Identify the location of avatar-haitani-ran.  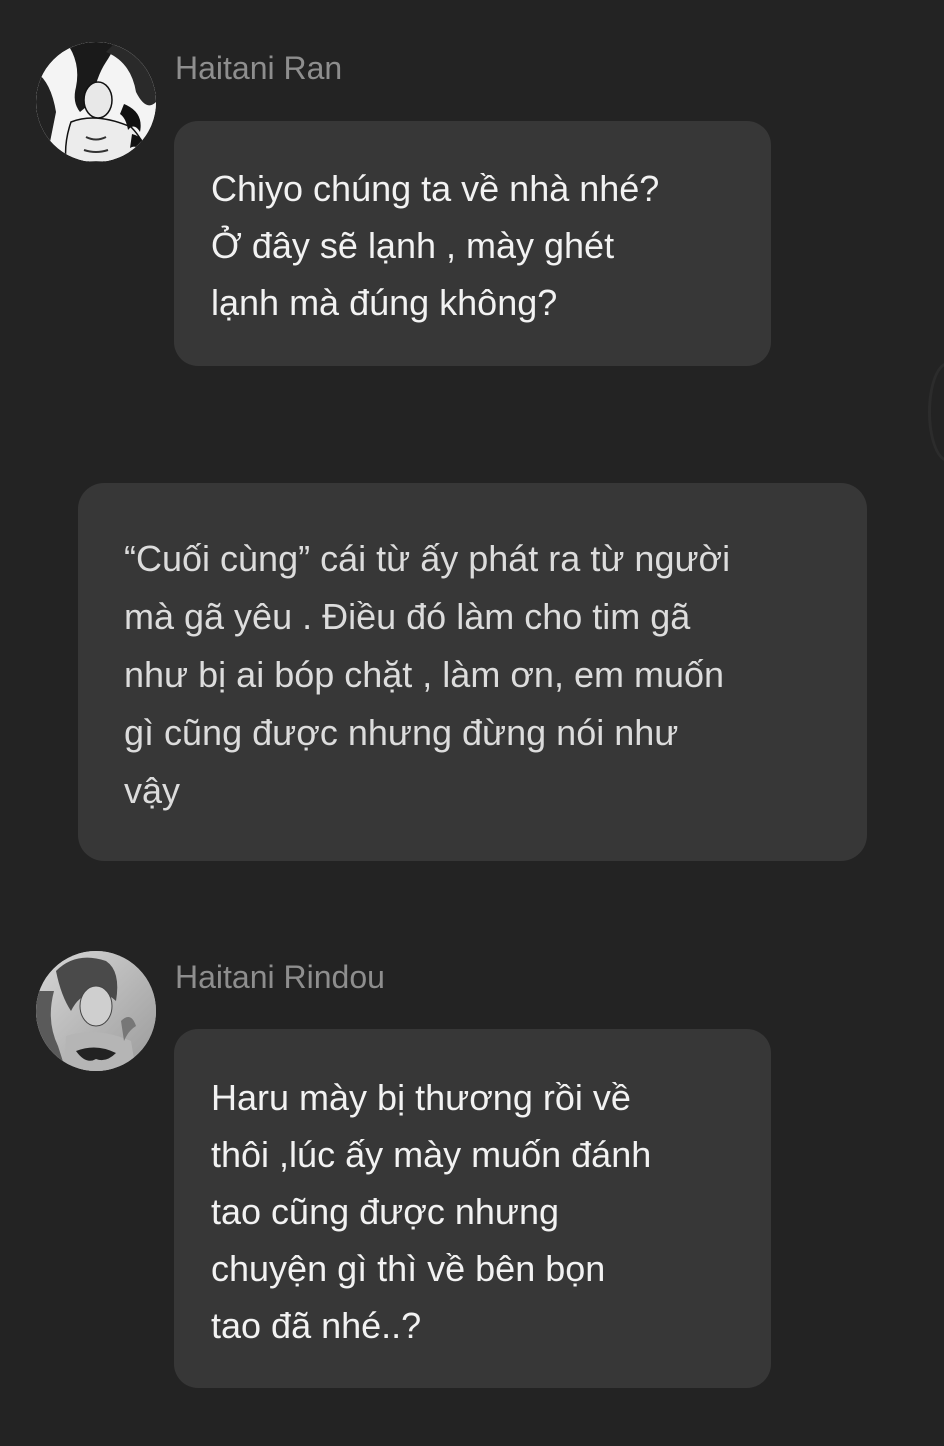
(96, 102).